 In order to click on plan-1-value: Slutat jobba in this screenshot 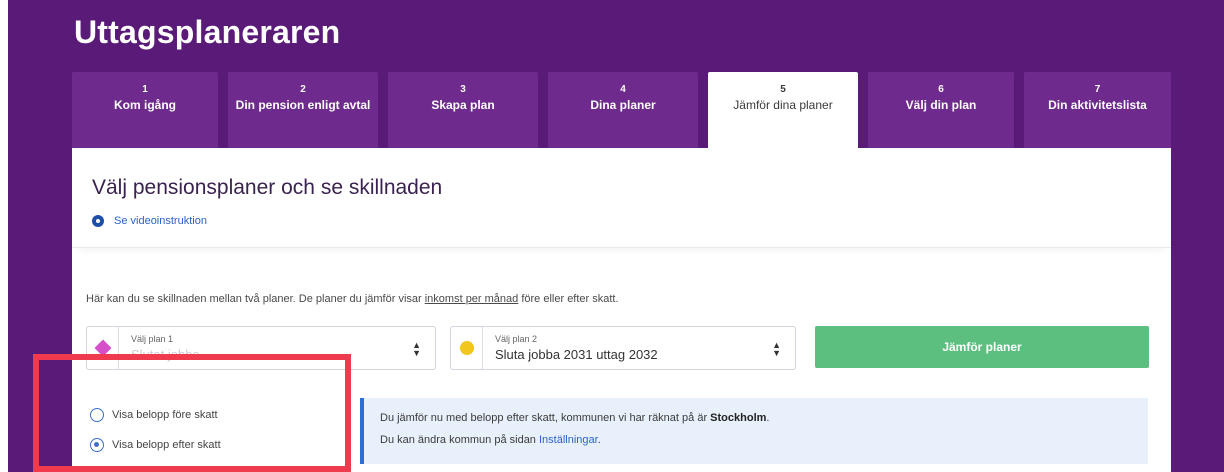, I will do `click(165, 354)`.